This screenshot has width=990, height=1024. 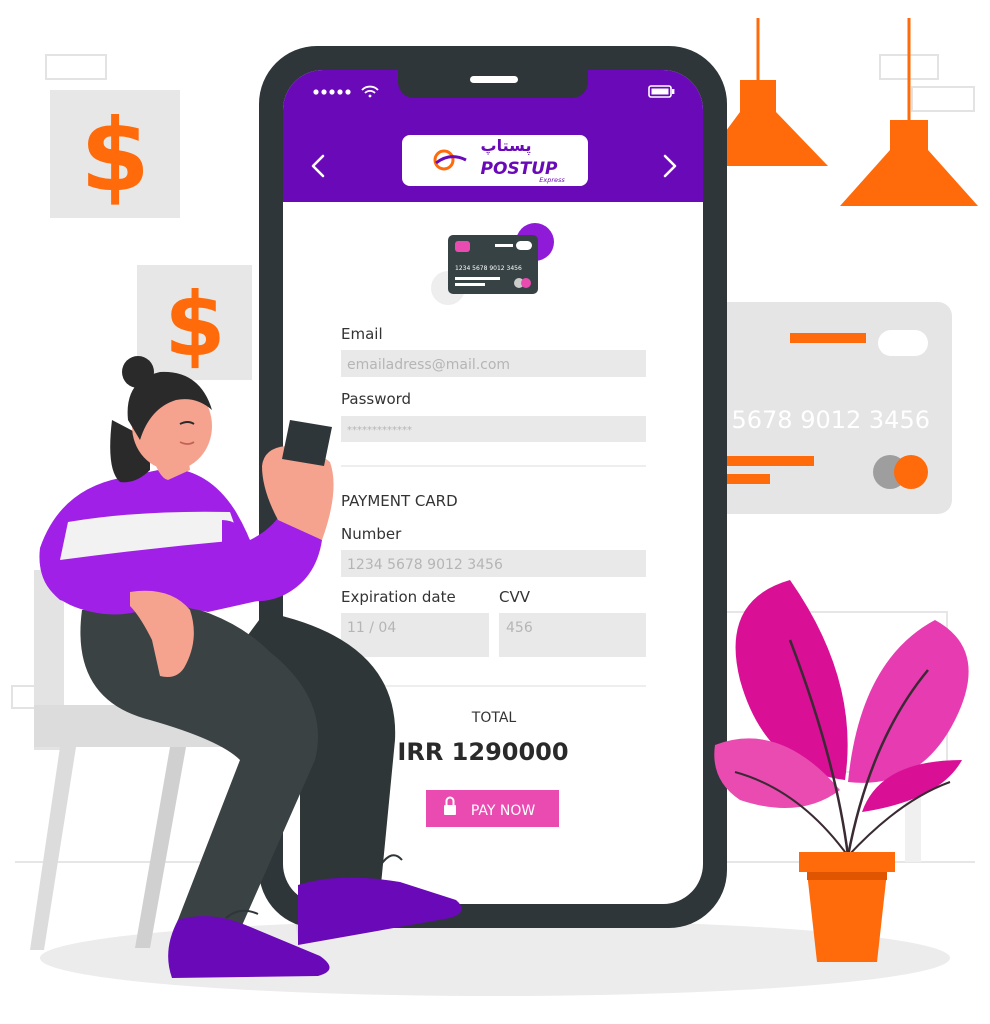 What do you see at coordinates (519, 628) in the screenshot?
I see `cvv-placeholder: 456` at bounding box center [519, 628].